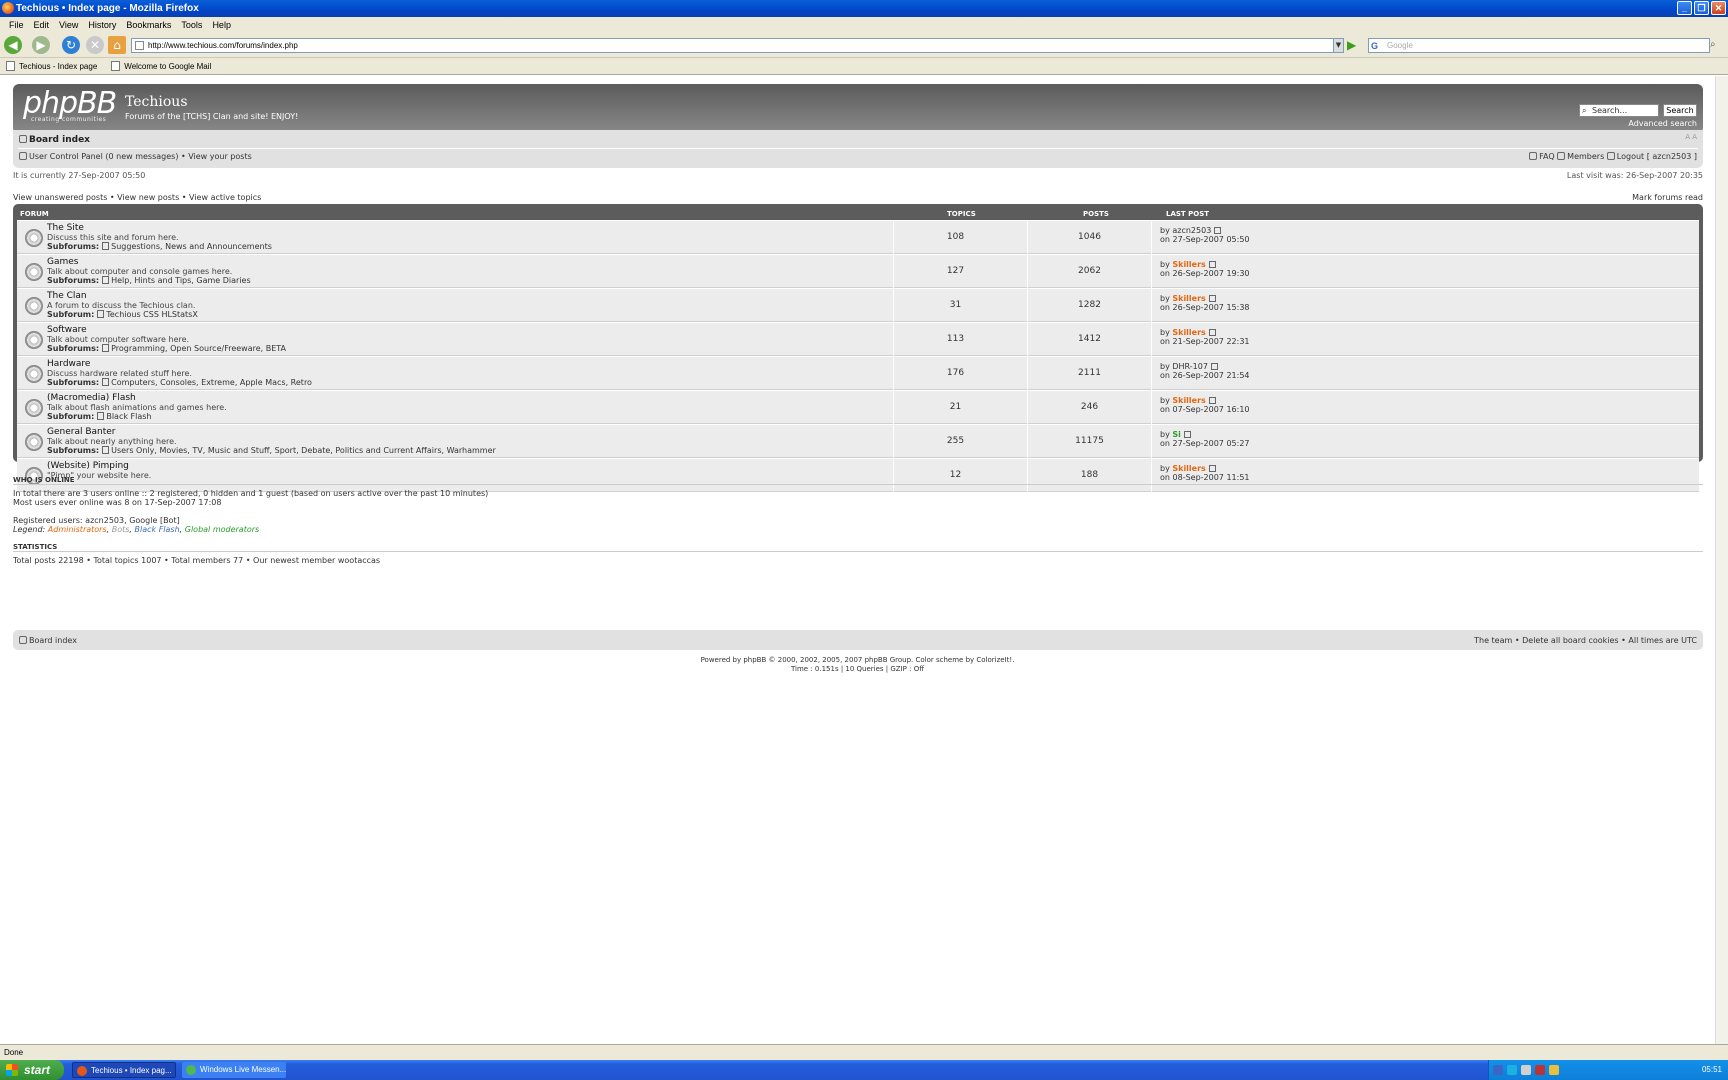 The image size is (1728, 1080). Describe the element at coordinates (1191, 230) in the screenshot. I see `last-post-author: azcn2503` at that location.